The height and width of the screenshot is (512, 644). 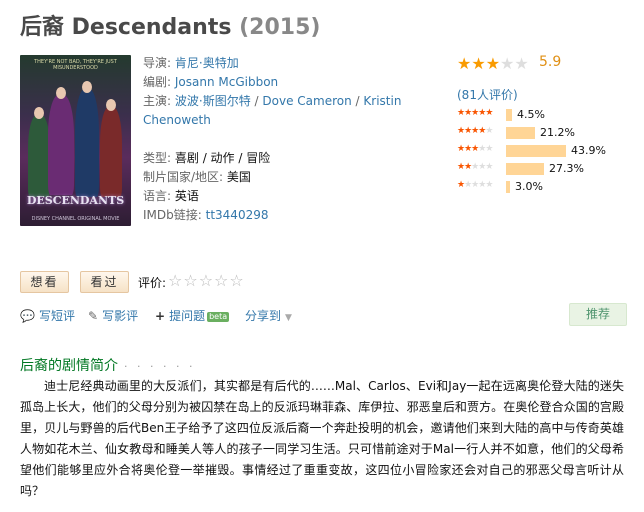 What do you see at coordinates (157, 196) in the screenshot?
I see `language-label: 语言:` at bounding box center [157, 196].